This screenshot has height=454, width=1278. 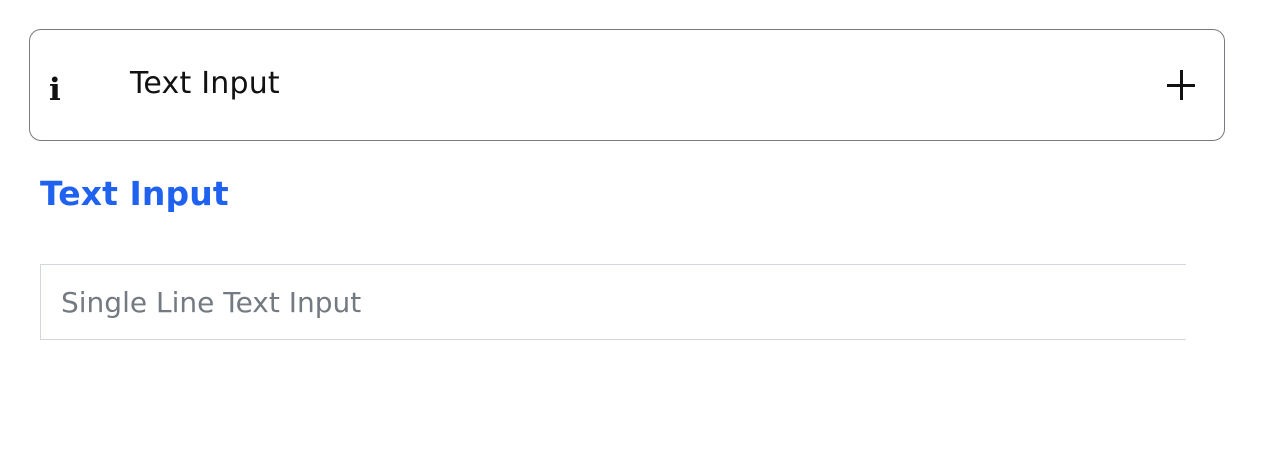 I want to click on plus-icon, so click(x=1182, y=85).